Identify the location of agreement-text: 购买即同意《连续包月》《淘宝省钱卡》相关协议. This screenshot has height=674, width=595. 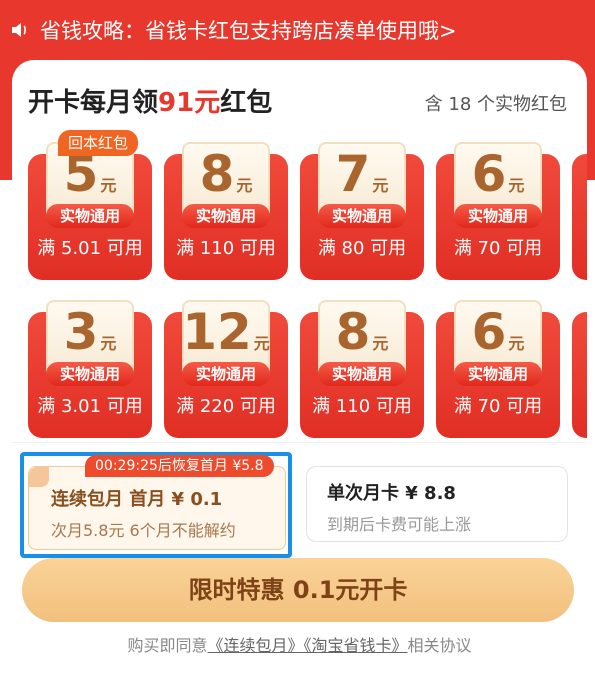
(299, 645).